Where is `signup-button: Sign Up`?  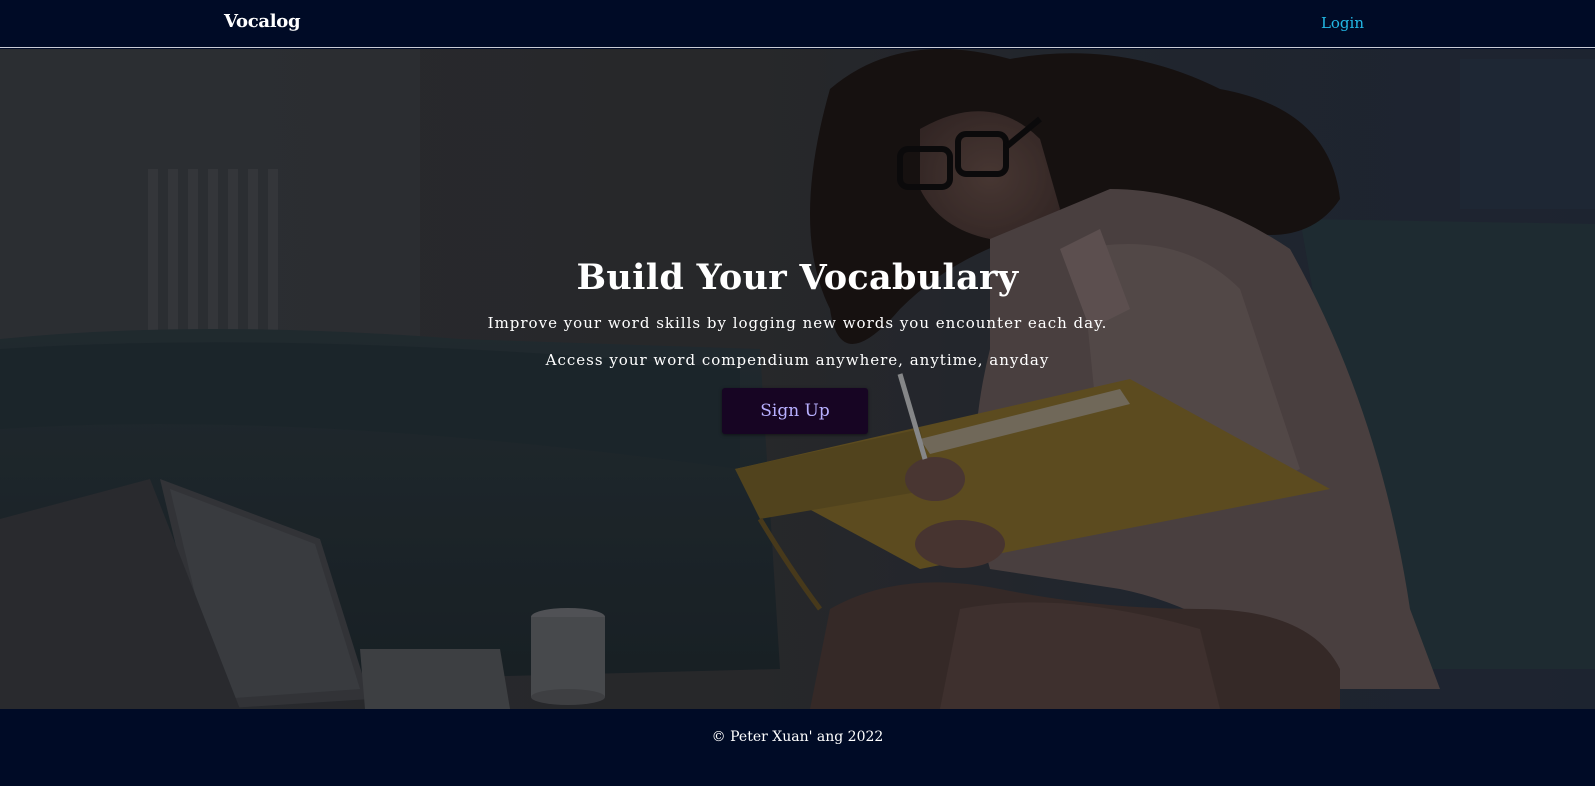 signup-button: Sign Up is located at coordinates (795, 411).